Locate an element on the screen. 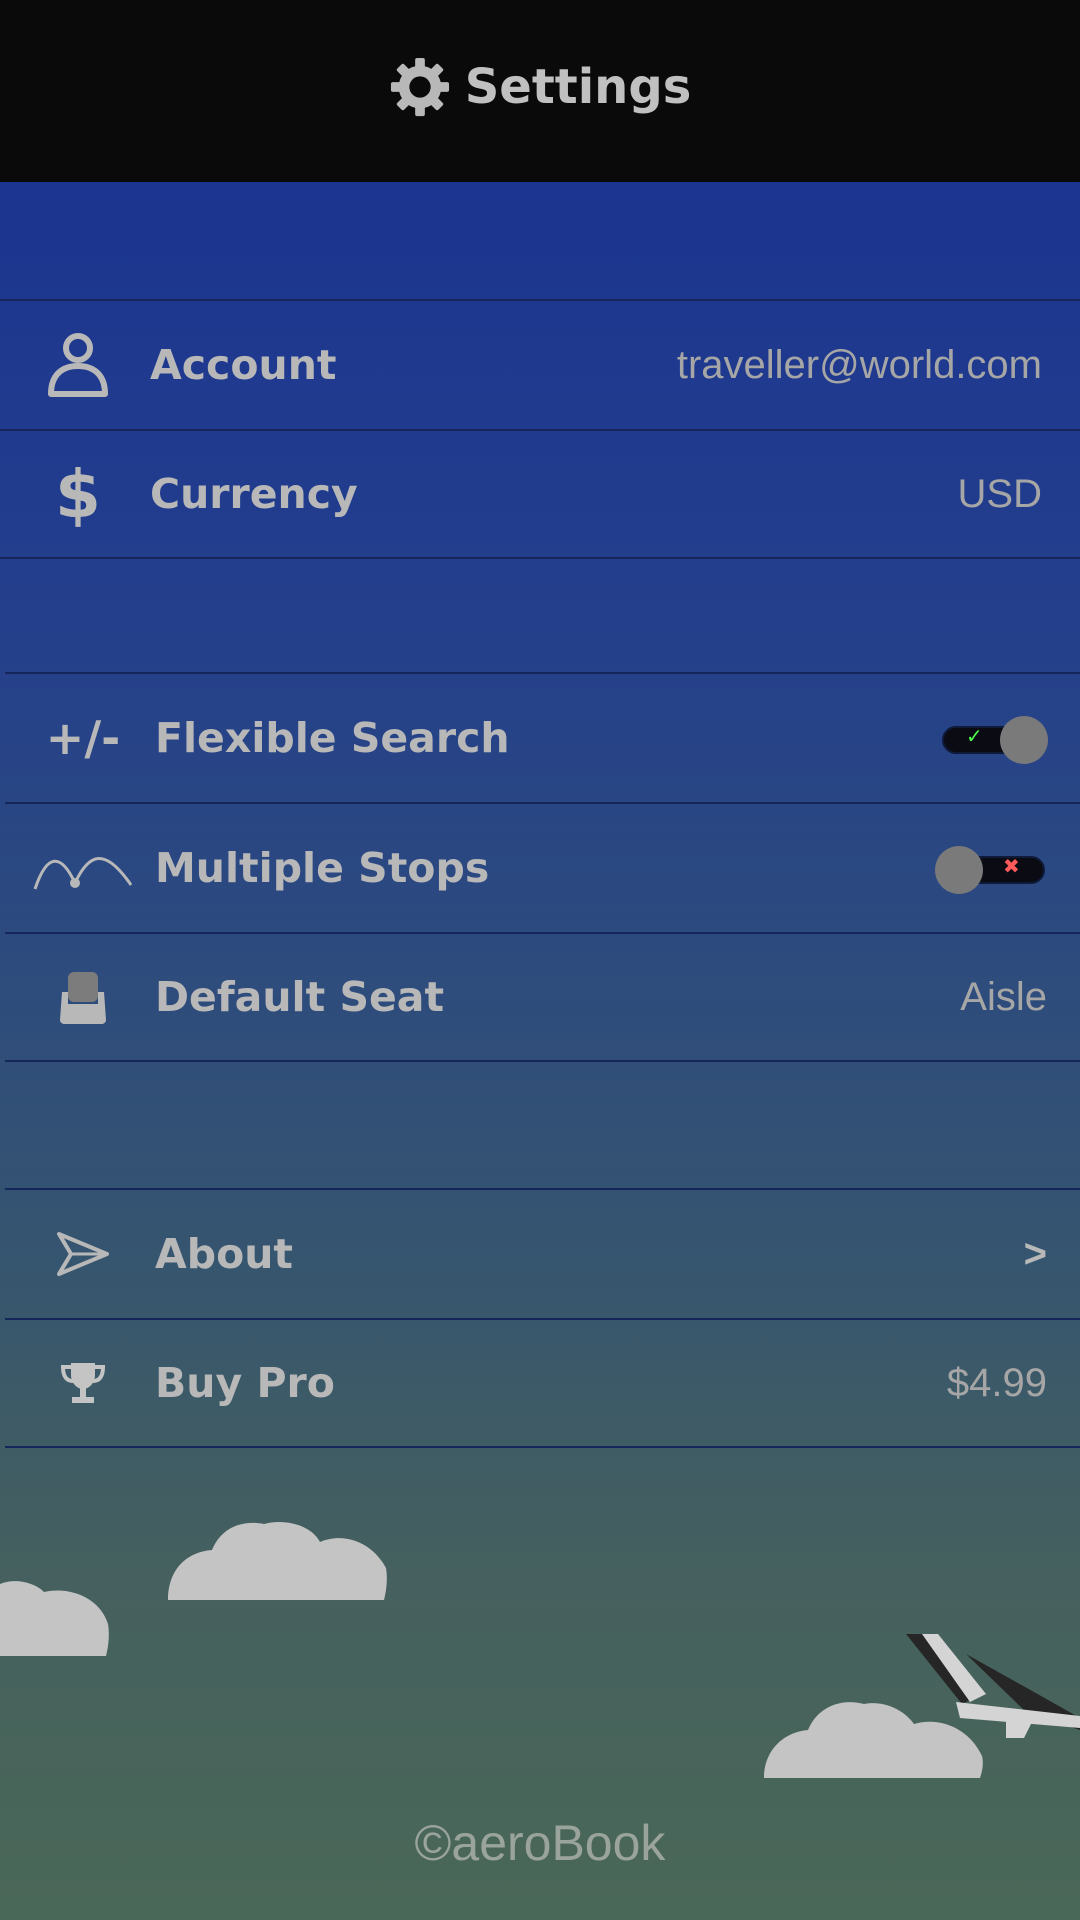 Image resolution: width=1080 pixels, height=1920 pixels. paper-plane-icon is located at coordinates (83, 1254).